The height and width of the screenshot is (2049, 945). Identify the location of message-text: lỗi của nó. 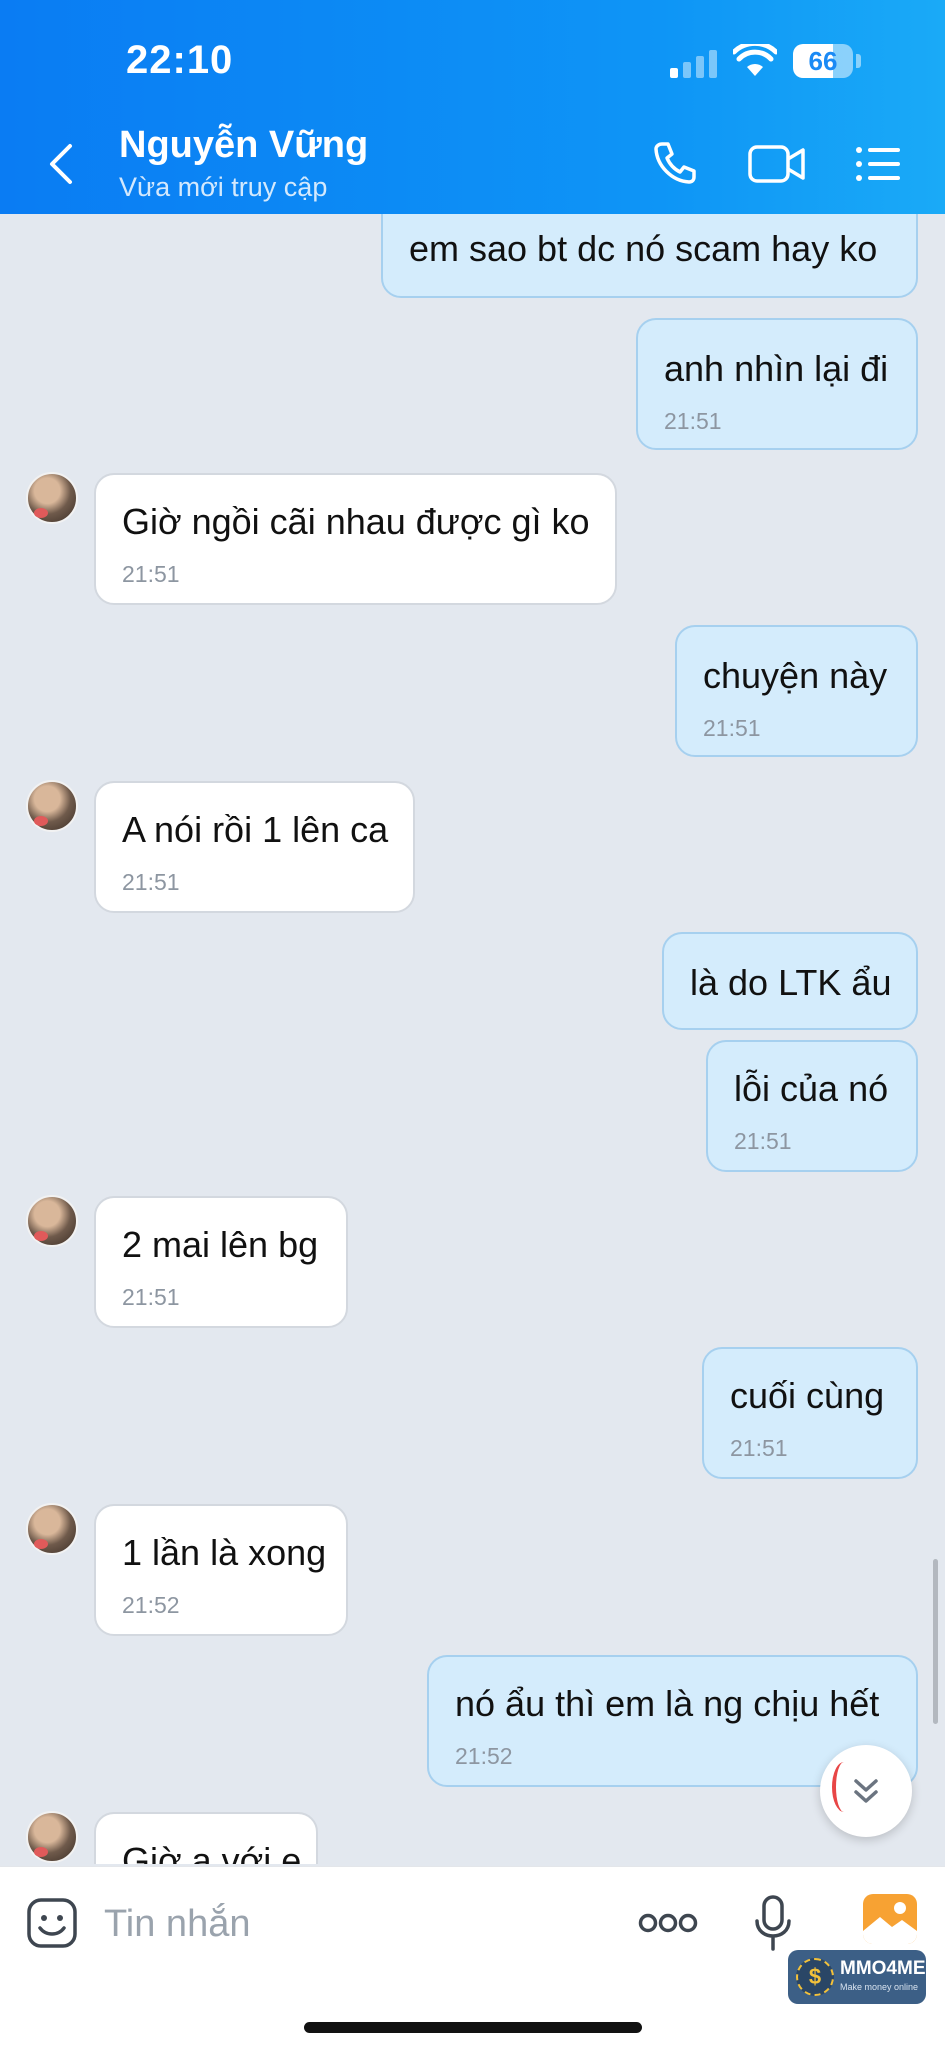
(811, 1088).